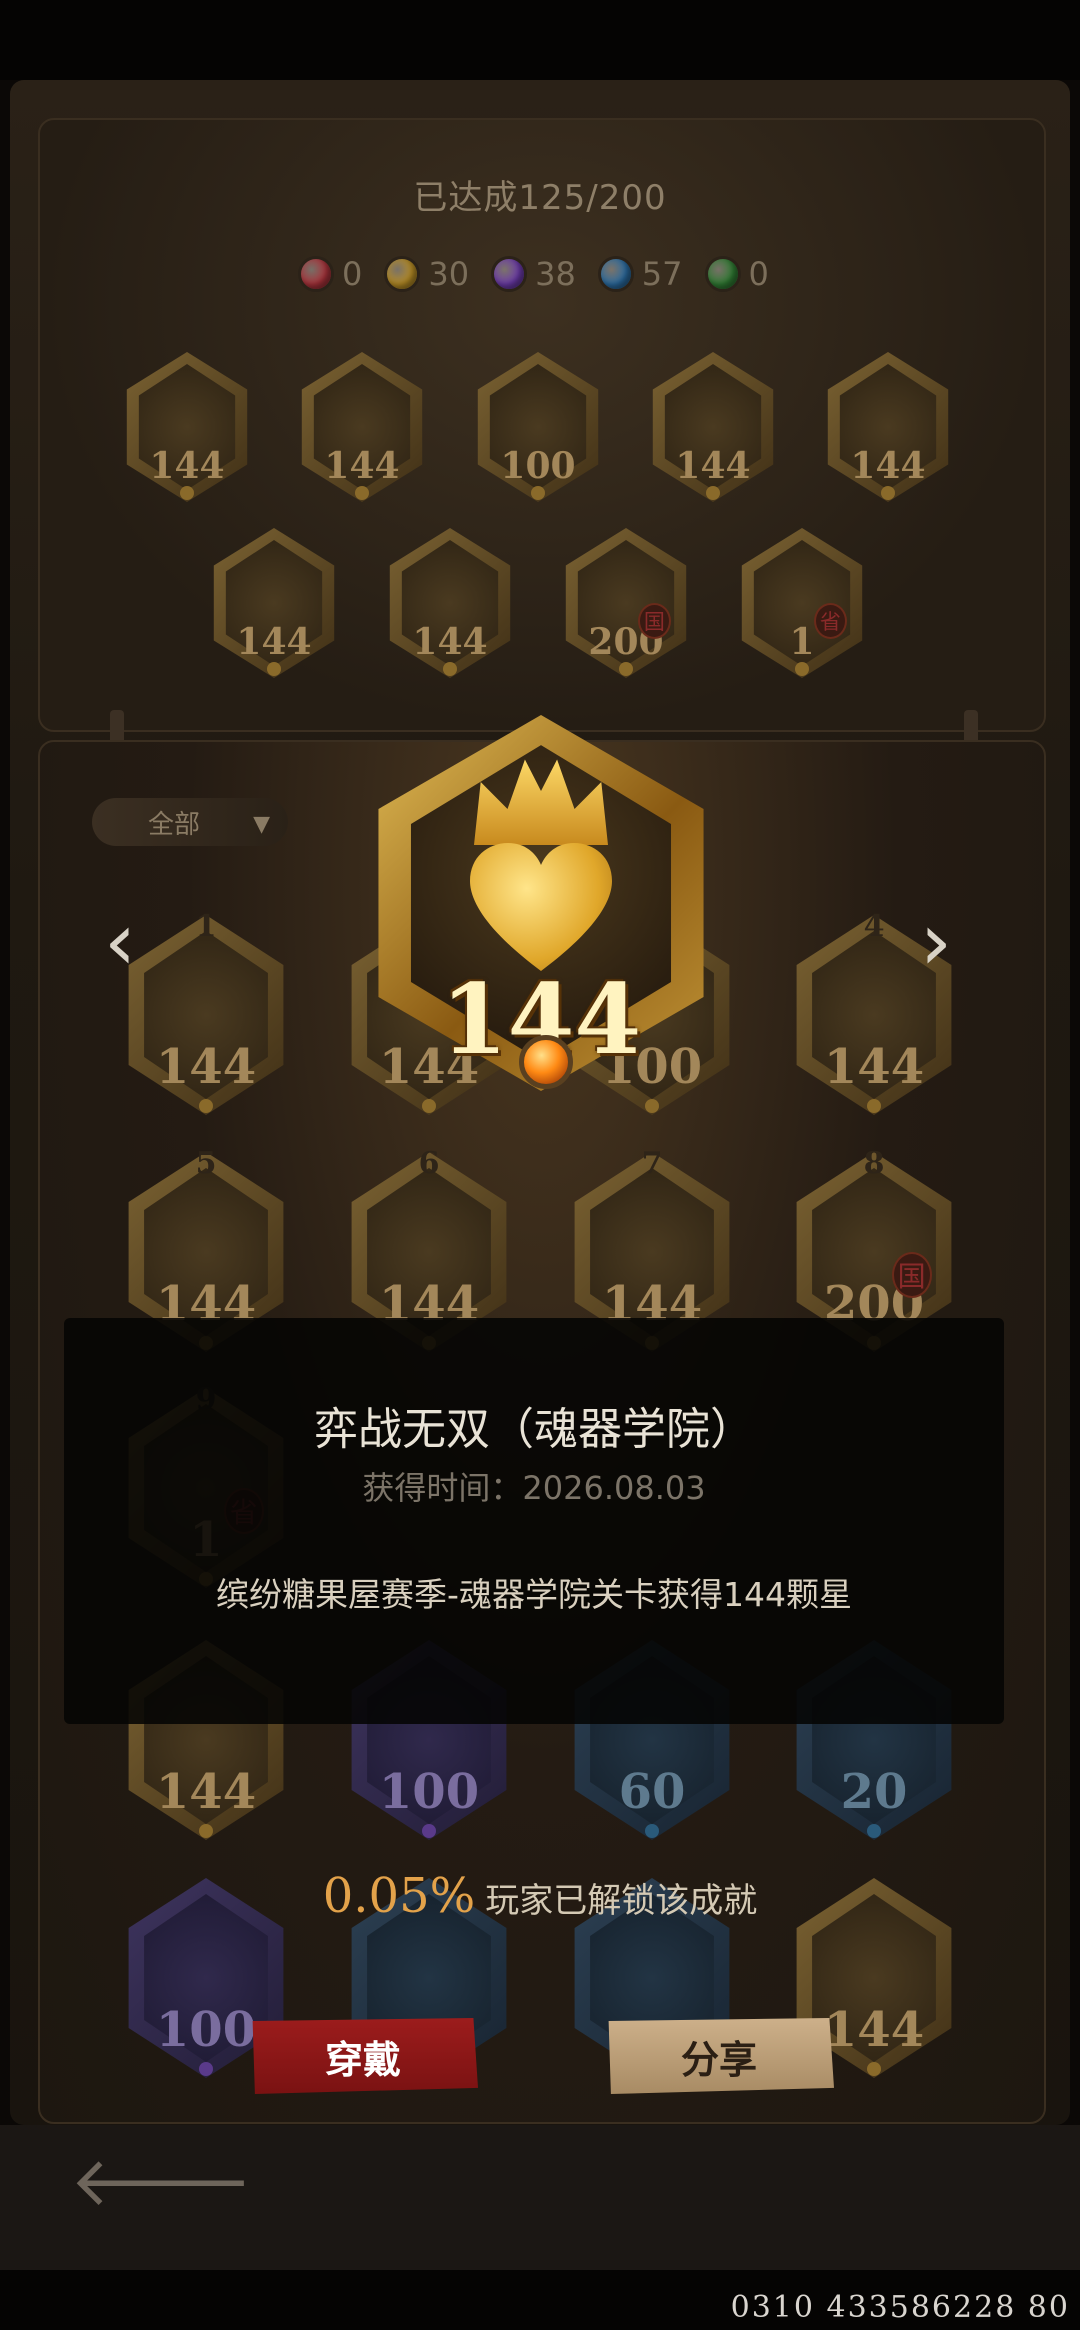  Describe the element at coordinates (402, 274) in the screenshot. I see `gold-gem-icon` at that location.